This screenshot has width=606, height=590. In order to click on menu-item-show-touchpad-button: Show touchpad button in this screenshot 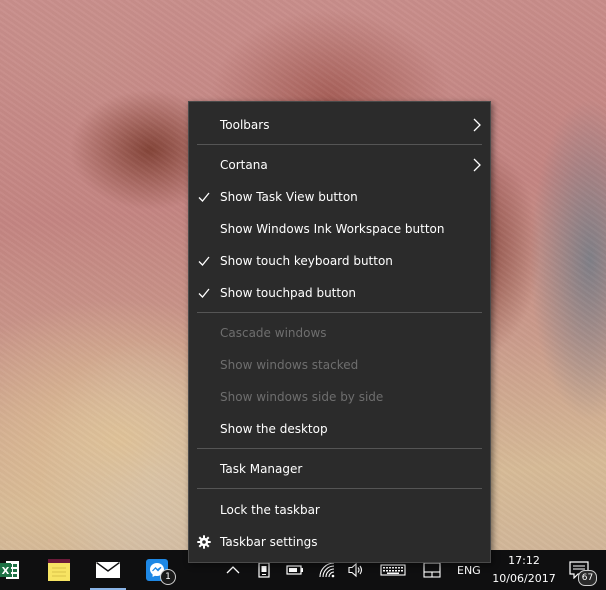, I will do `click(339, 293)`.